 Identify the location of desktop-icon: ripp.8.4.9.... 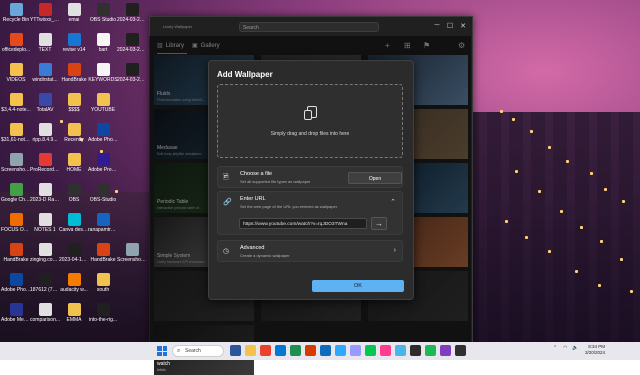
(45, 133).